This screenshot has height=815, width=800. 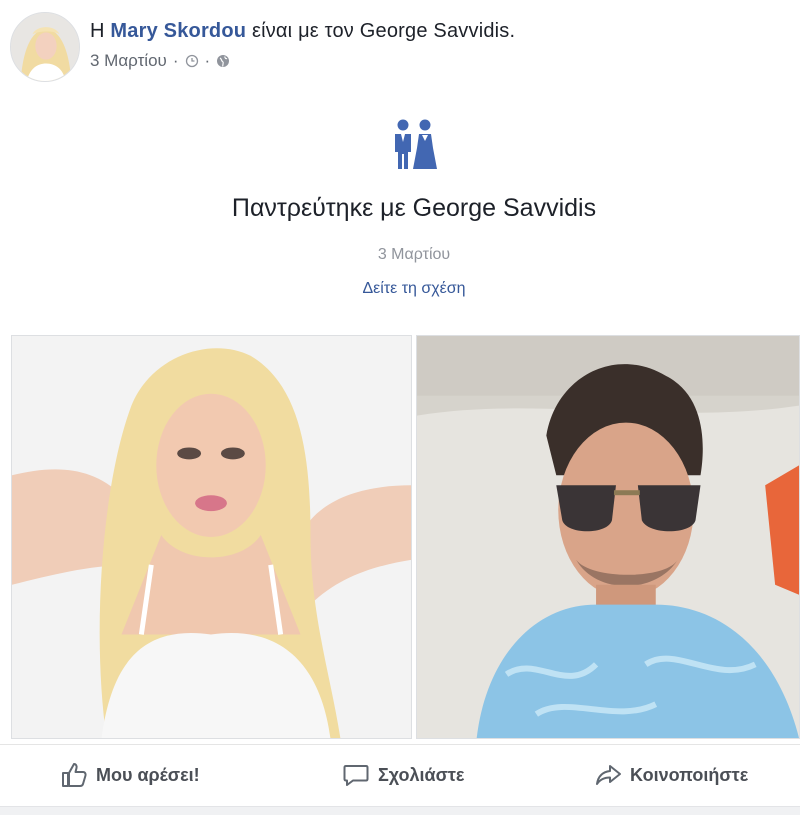 I want to click on comment-label: Σχολιάστε, so click(x=421, y=774).